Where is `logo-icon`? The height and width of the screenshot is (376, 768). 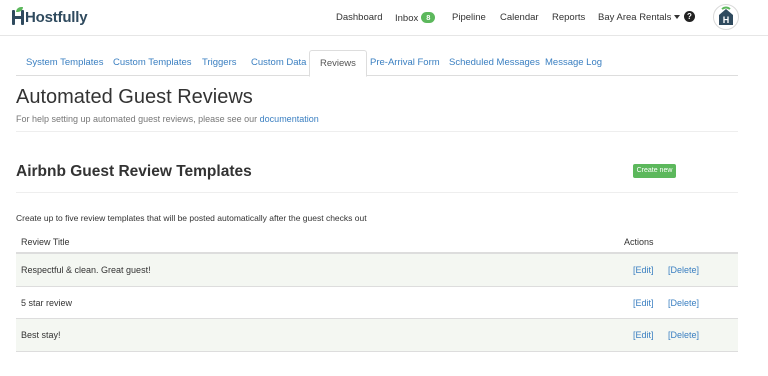
logo-icon is located at coordinates (18, 16).